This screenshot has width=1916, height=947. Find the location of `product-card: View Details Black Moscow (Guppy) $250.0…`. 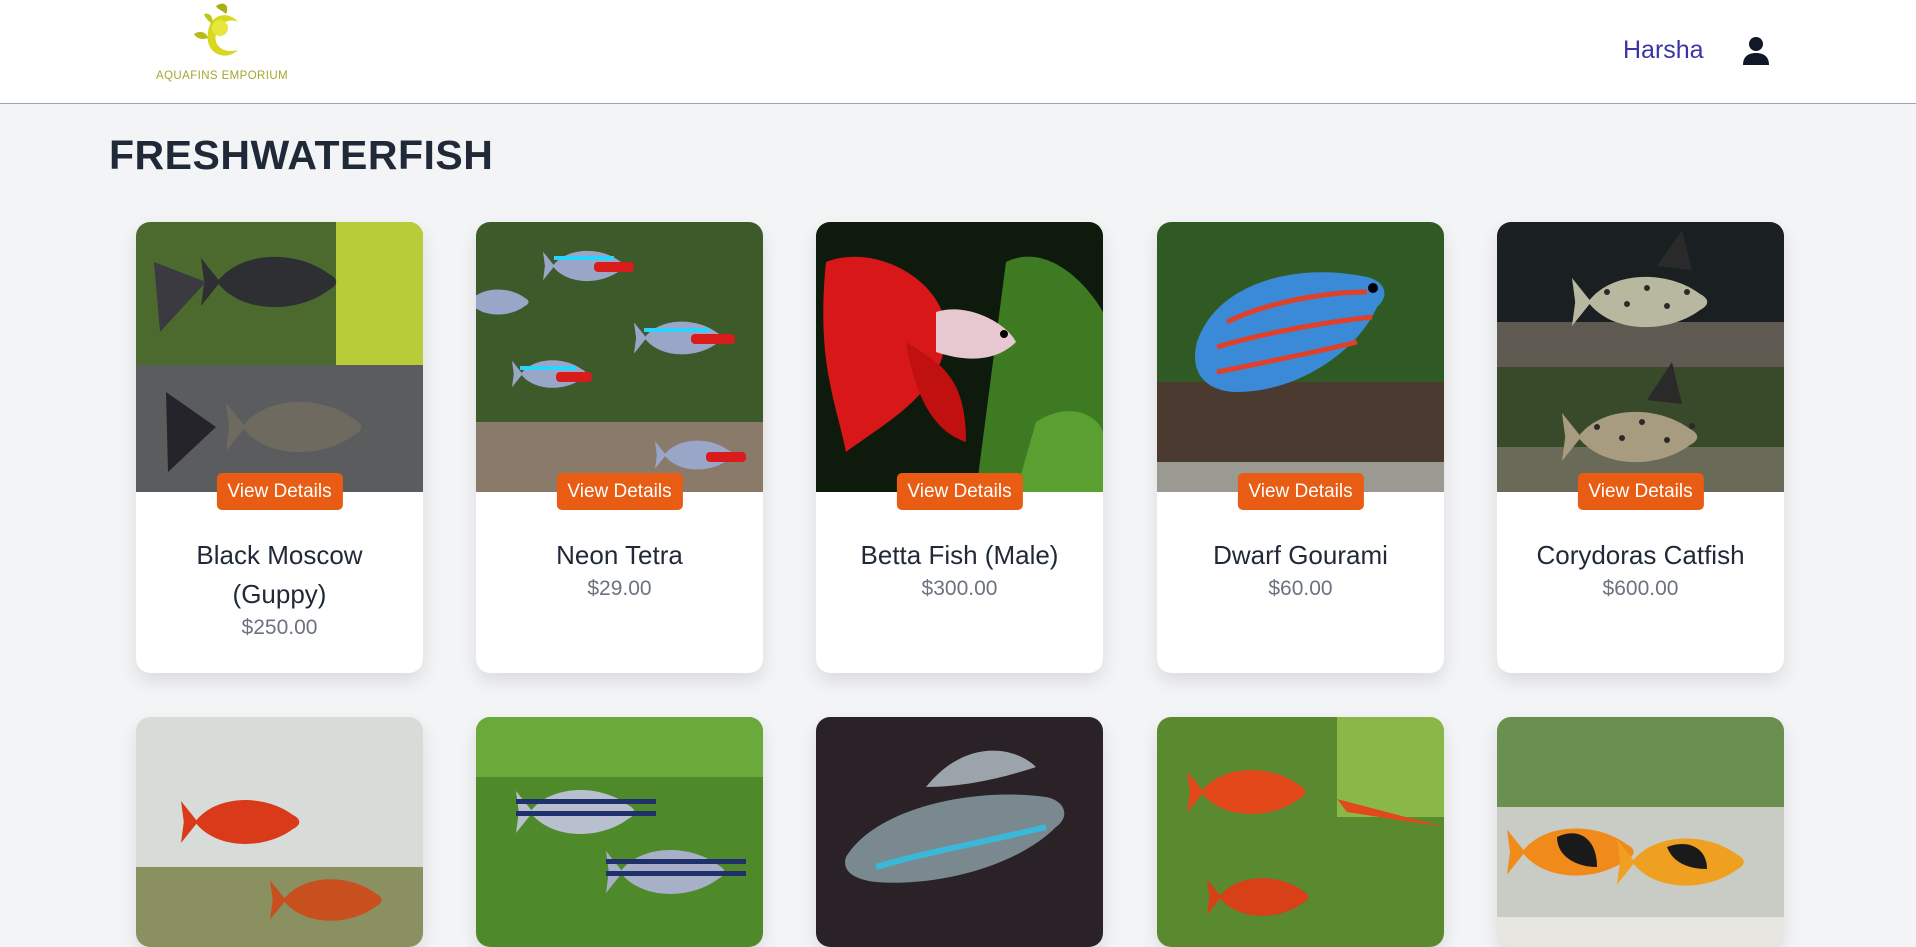

product-card: View Details Black Moscow (Guppy) $250.0… is located at coordinates (279, 447).